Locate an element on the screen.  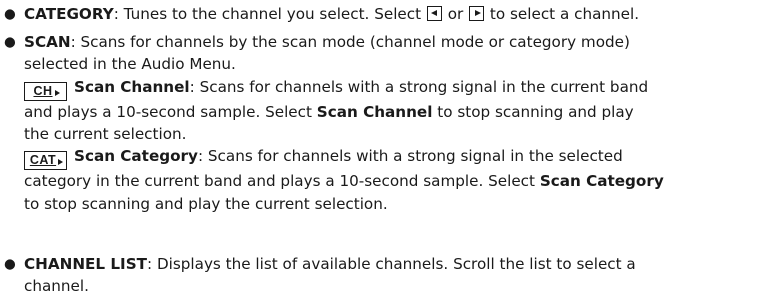
scan-channel-line2-end: to stop scanning and play is located at coordinates (533, 111).